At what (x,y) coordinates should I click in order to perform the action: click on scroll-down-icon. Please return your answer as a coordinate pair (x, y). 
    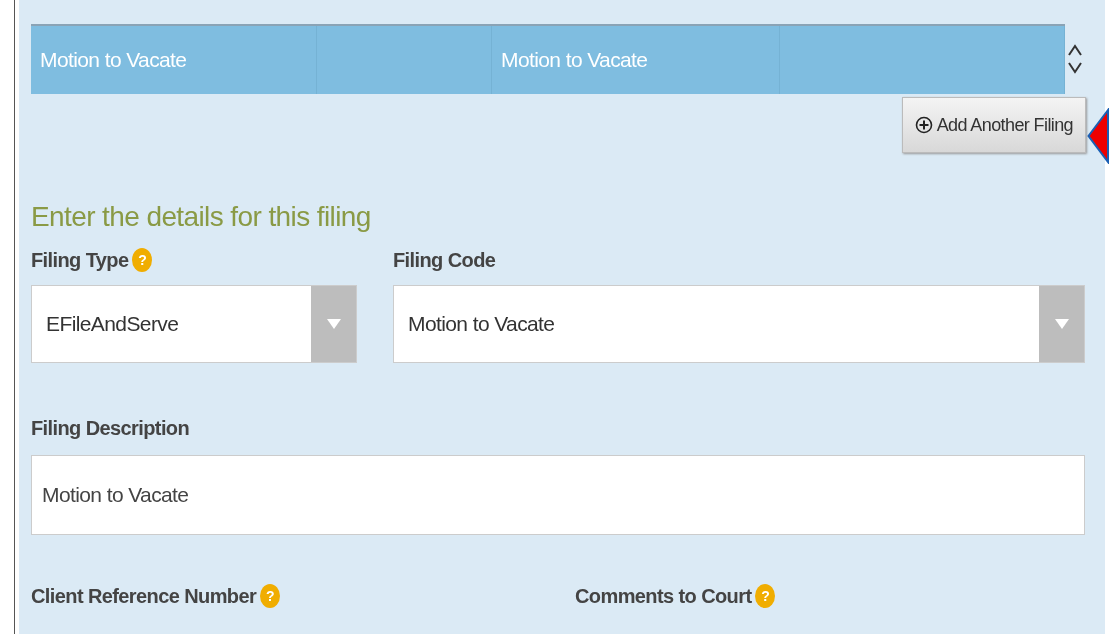
    Looking at the image, I should click on (1075, 68).